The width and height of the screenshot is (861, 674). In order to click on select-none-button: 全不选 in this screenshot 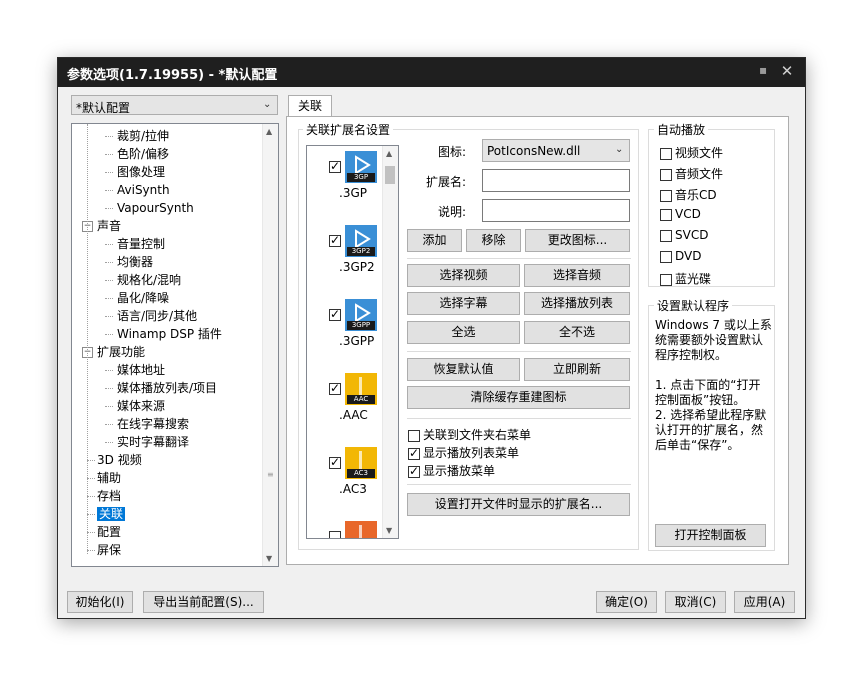, I will do `click(577, 332)`.